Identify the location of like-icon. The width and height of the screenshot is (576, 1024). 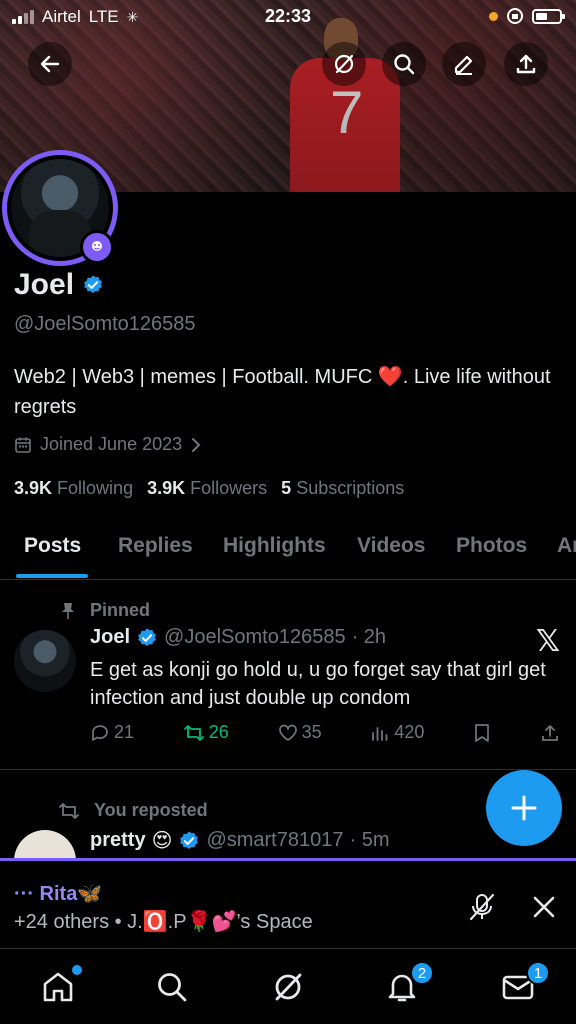
(287, 732).